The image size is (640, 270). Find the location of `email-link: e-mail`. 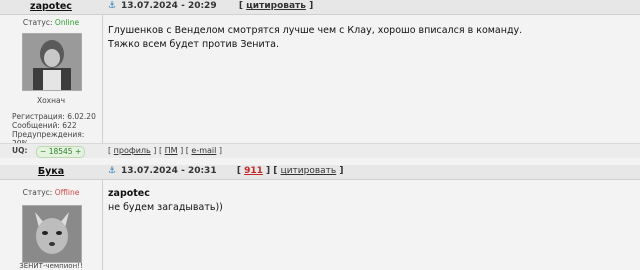

email-link: e-mail is located at coordinates (203, 150).